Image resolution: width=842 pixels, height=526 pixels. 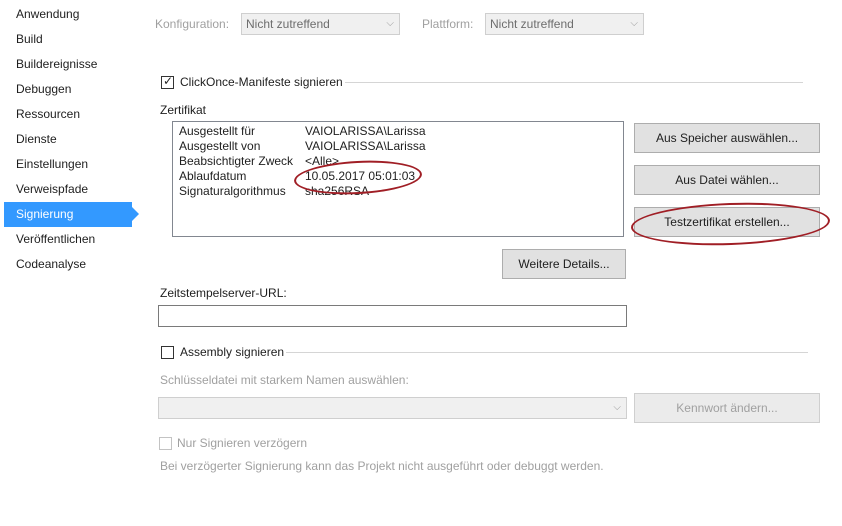 I want to click on clickonce-sign-label: ClickOnce-Manifeste signieren, so click(x=261, y=82).